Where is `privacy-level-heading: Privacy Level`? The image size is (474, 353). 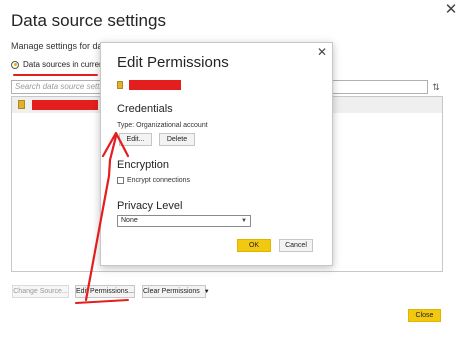
privacy-level-heading: Privacy Level is located at coordinates (150, 206).